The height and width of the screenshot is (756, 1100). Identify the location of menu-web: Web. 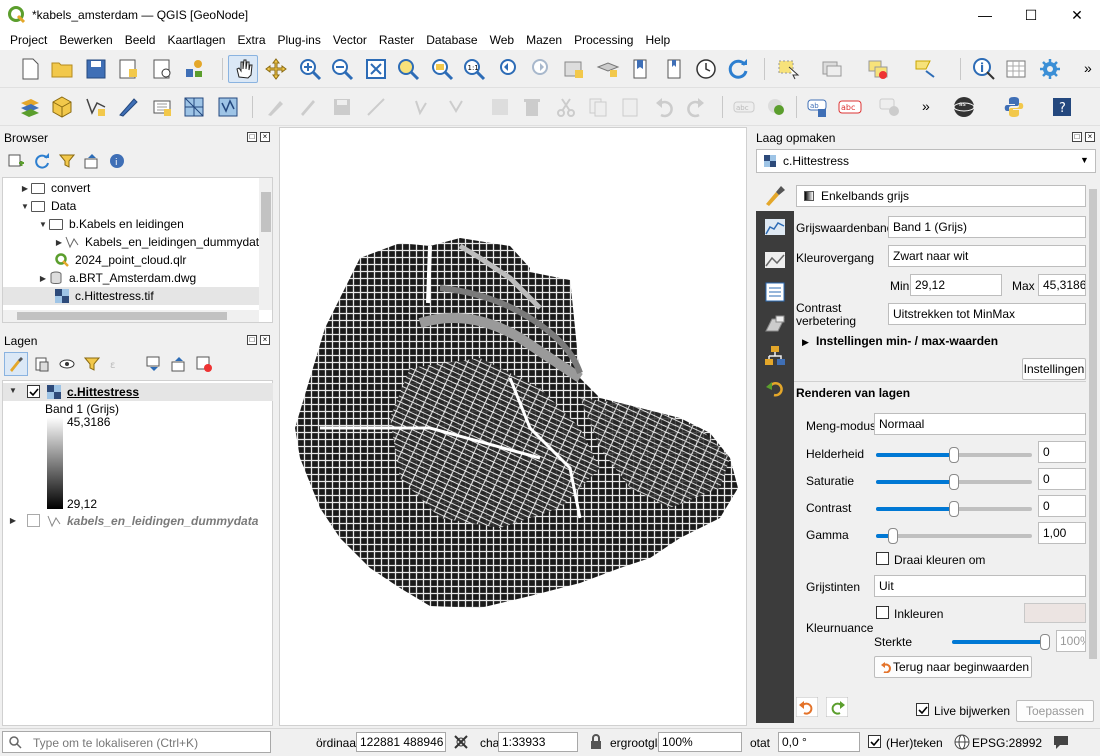
(502, 40).